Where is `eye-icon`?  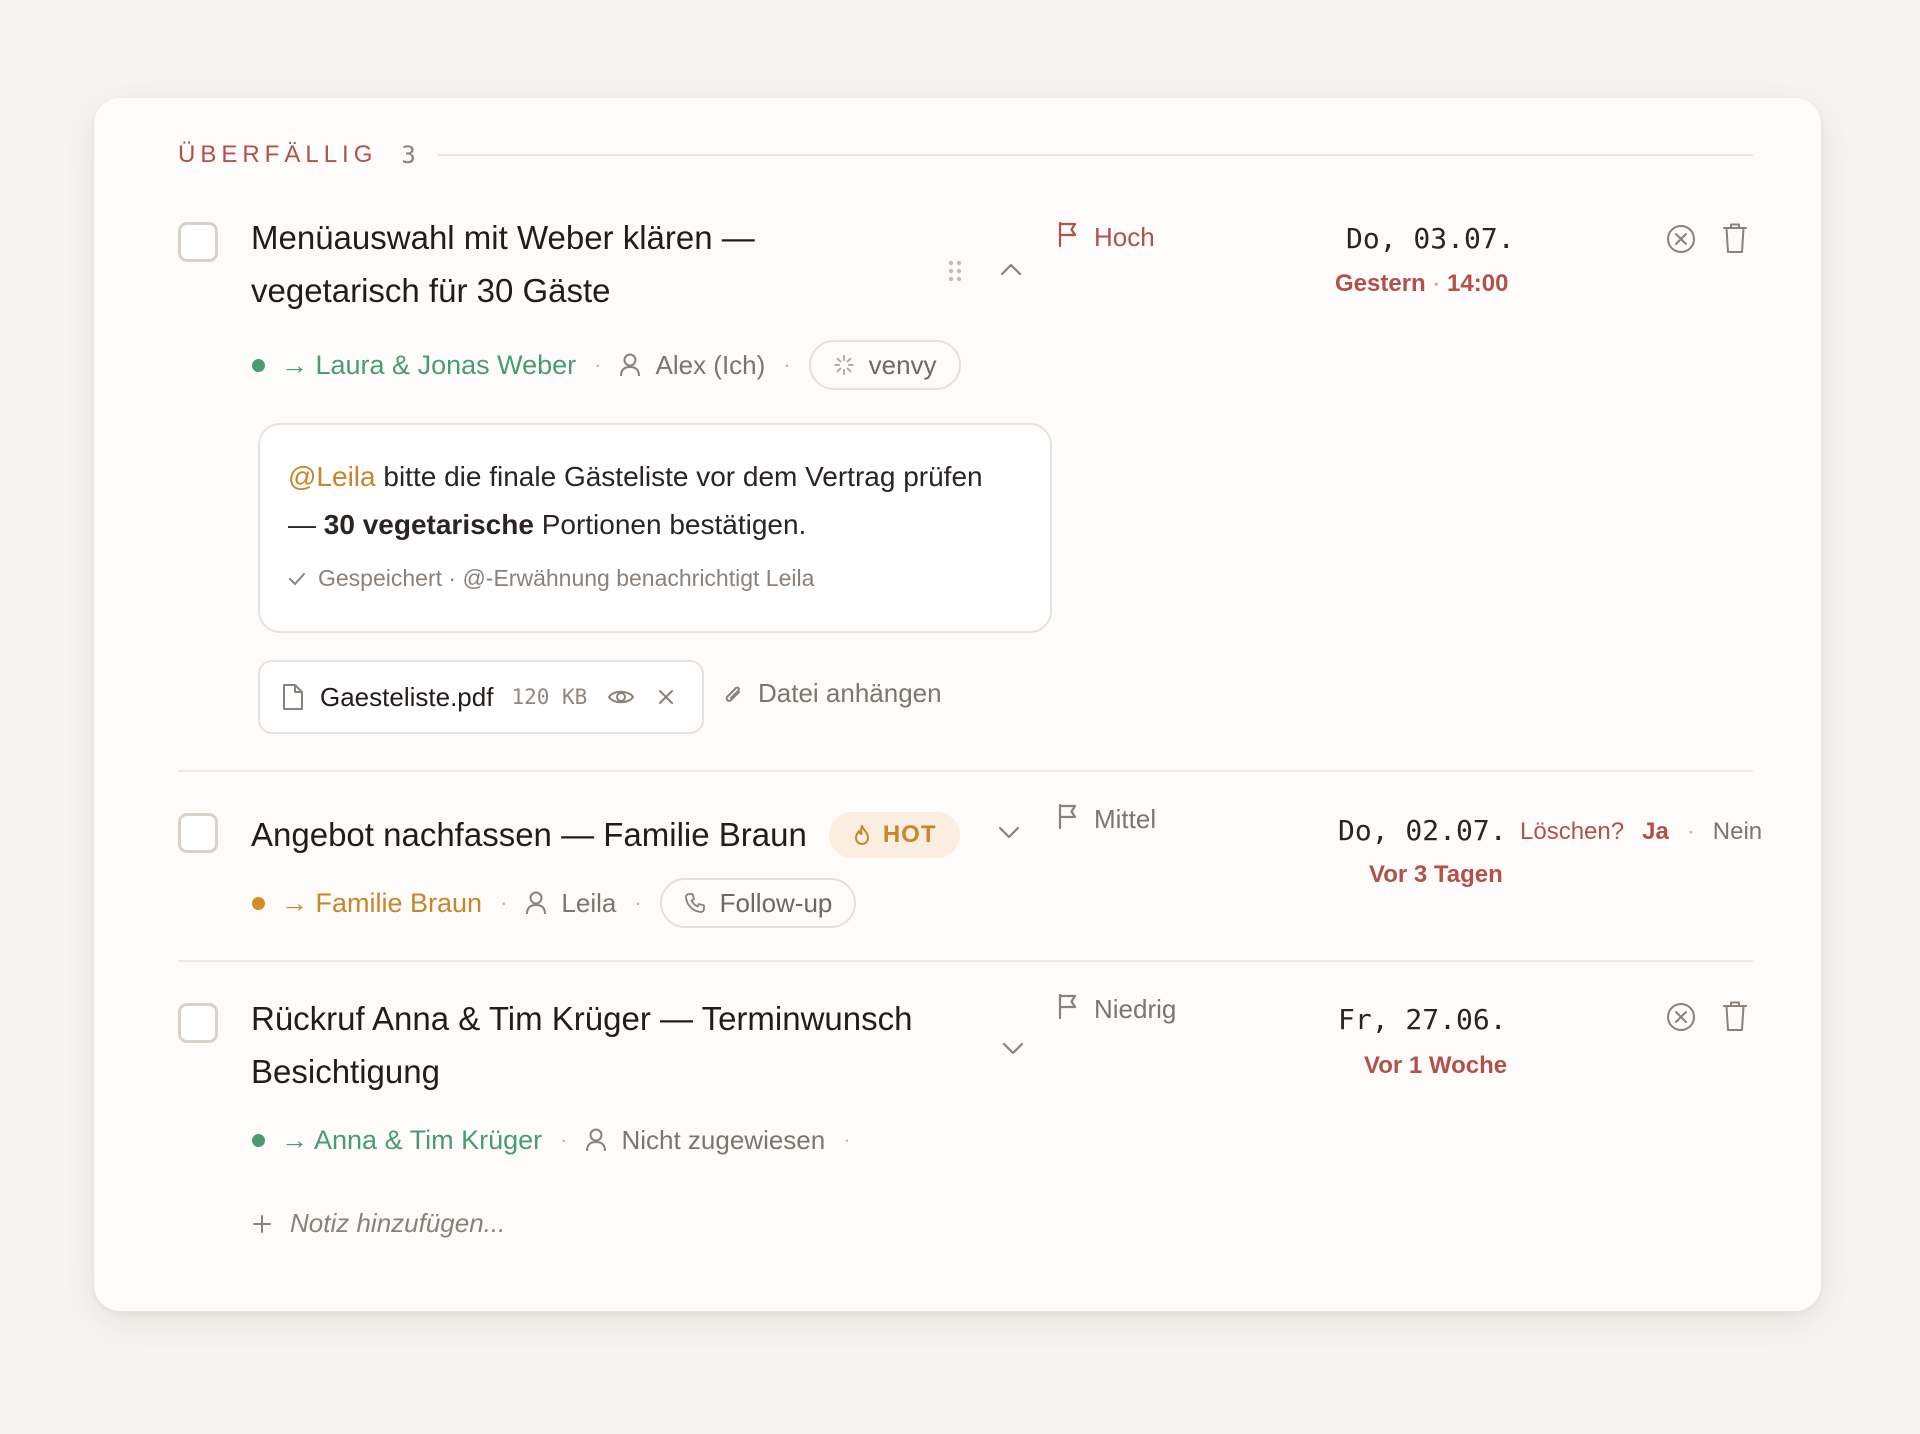 eye-icon is located at coordinates (621, 697).